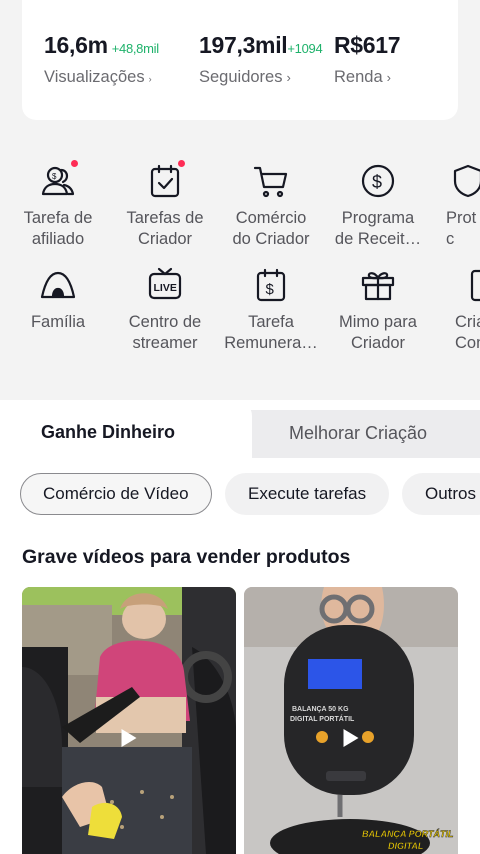 This screenshot has height=854, width=480. Describe the element at coordinates (98, 77) in the screenshot. I see `views-label: Visualizações ›` at that location.